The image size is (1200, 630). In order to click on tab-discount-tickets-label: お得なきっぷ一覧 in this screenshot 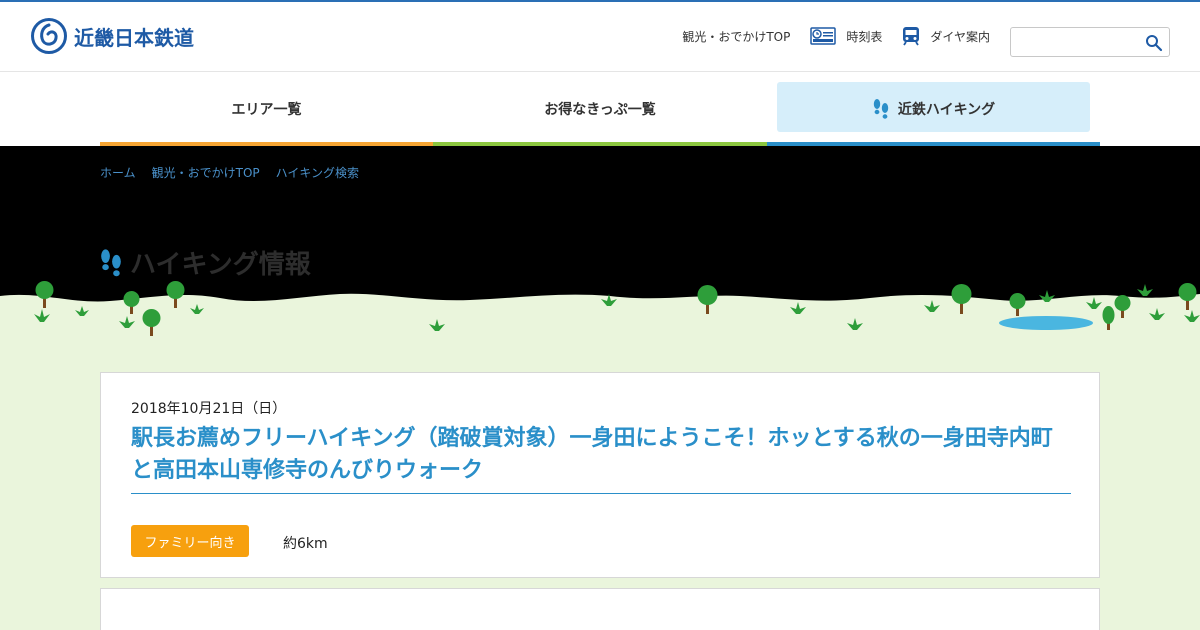, I will do `click(600, 110)`.